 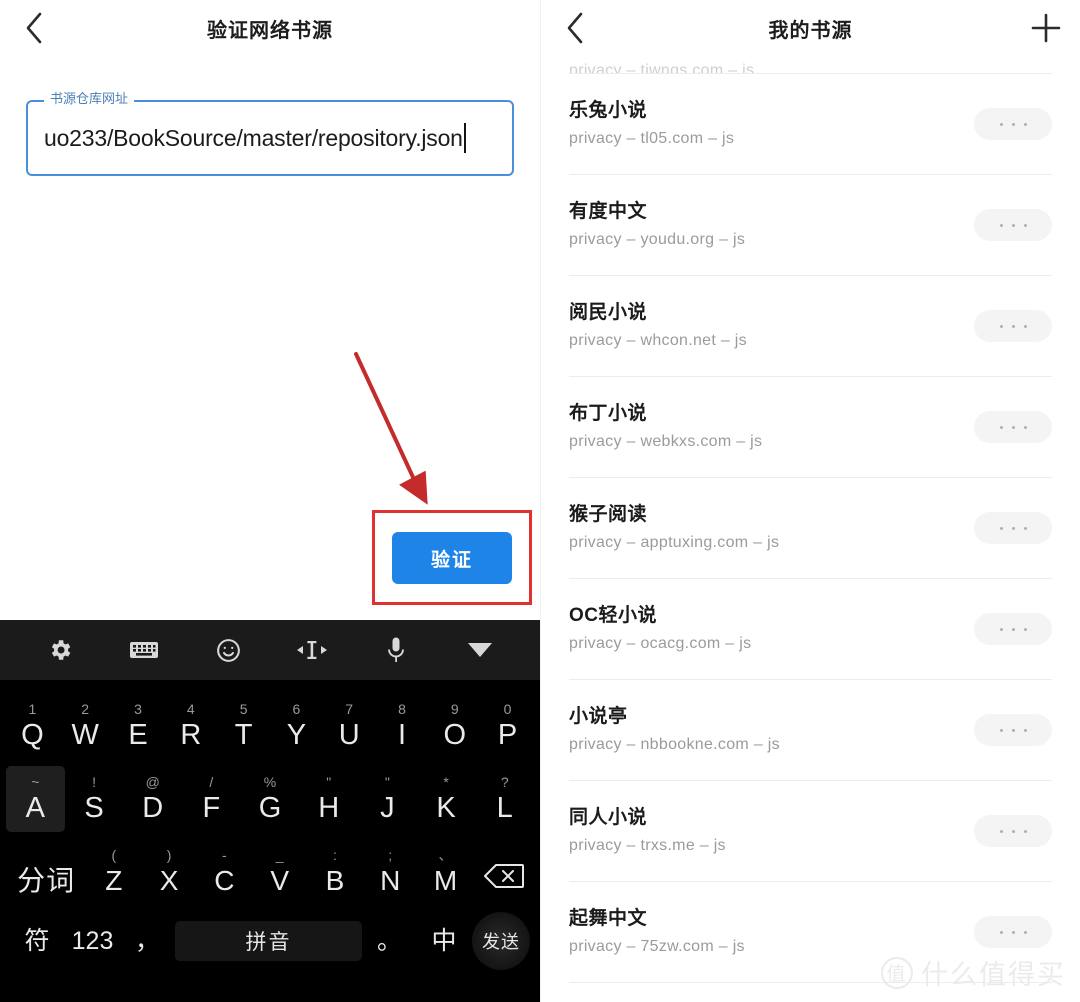 I want to click on key-a: ~ A, so click(x=35, y=799).